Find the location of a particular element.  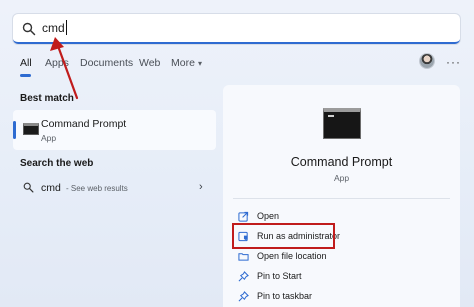

action-open-label: Open is located at coordinates (268, 216).